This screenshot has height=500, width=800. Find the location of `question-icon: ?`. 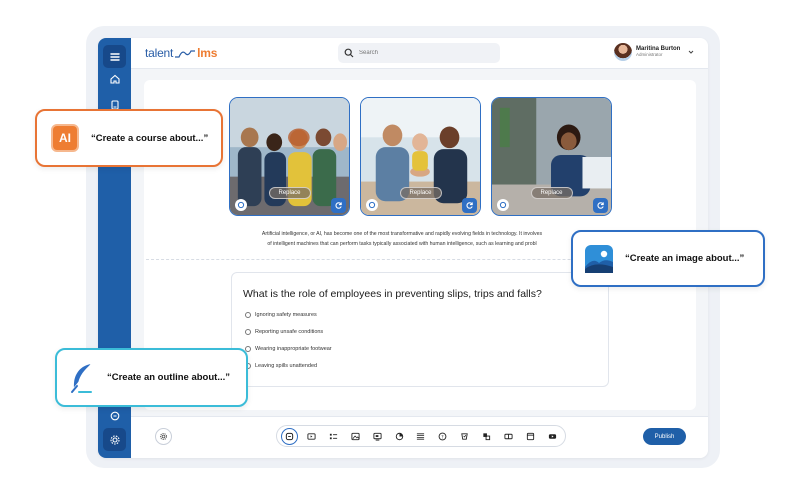

question-icon: ? is located at coordinates (442, 436).